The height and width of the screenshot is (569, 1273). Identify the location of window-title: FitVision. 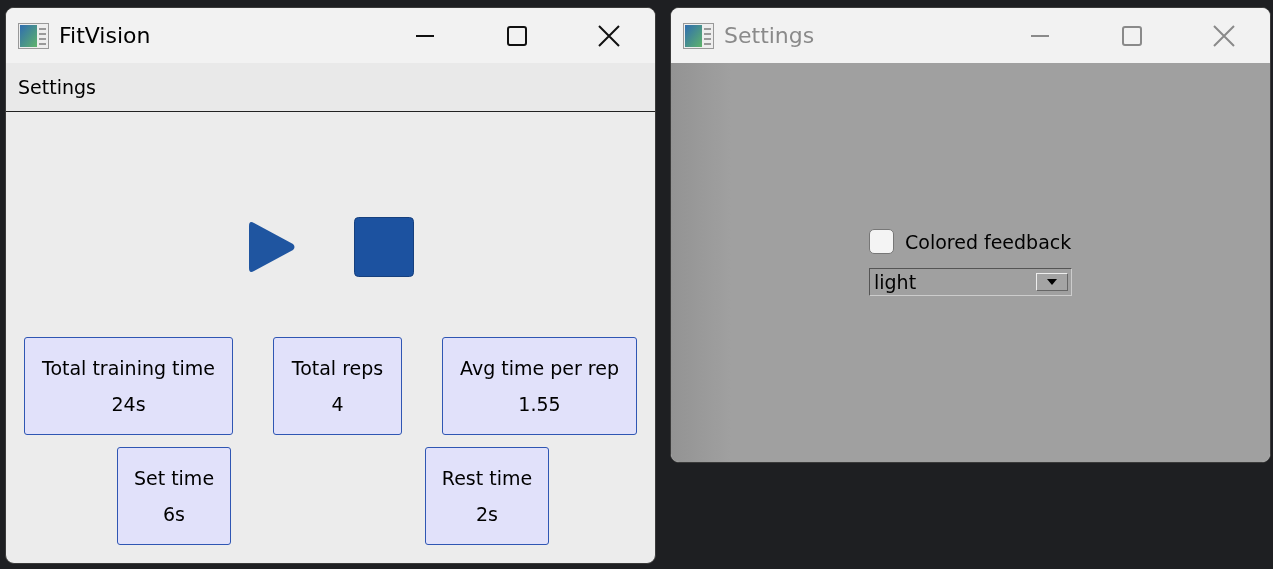
(105, 35).